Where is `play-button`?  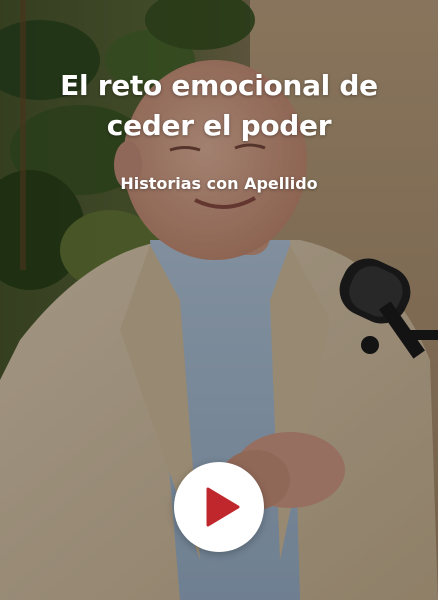 play-button is located at coordinates (219, 507).